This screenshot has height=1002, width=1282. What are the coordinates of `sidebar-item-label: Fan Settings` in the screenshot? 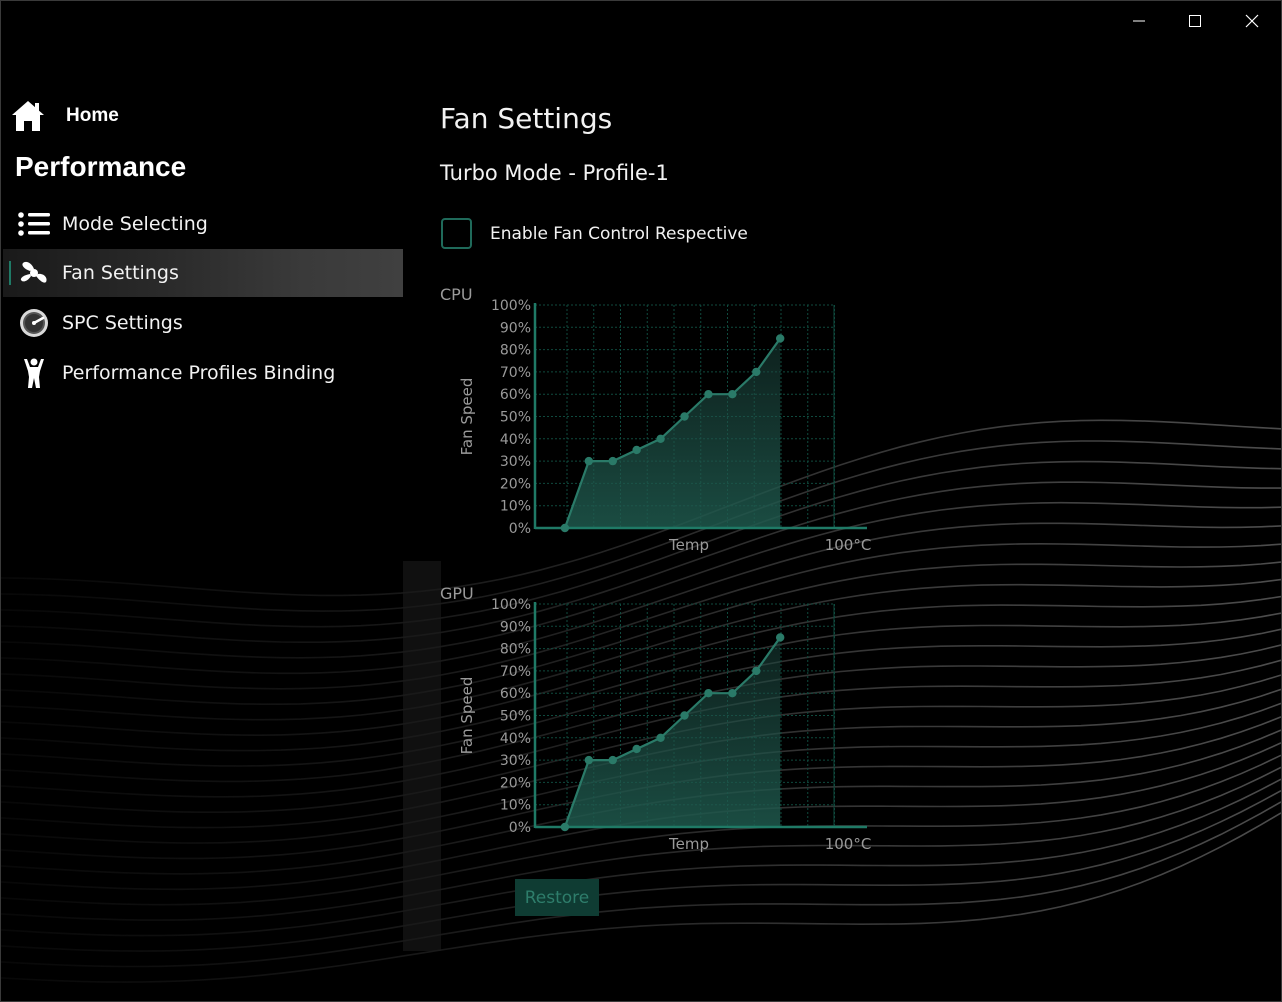 It's located at (120, 273).